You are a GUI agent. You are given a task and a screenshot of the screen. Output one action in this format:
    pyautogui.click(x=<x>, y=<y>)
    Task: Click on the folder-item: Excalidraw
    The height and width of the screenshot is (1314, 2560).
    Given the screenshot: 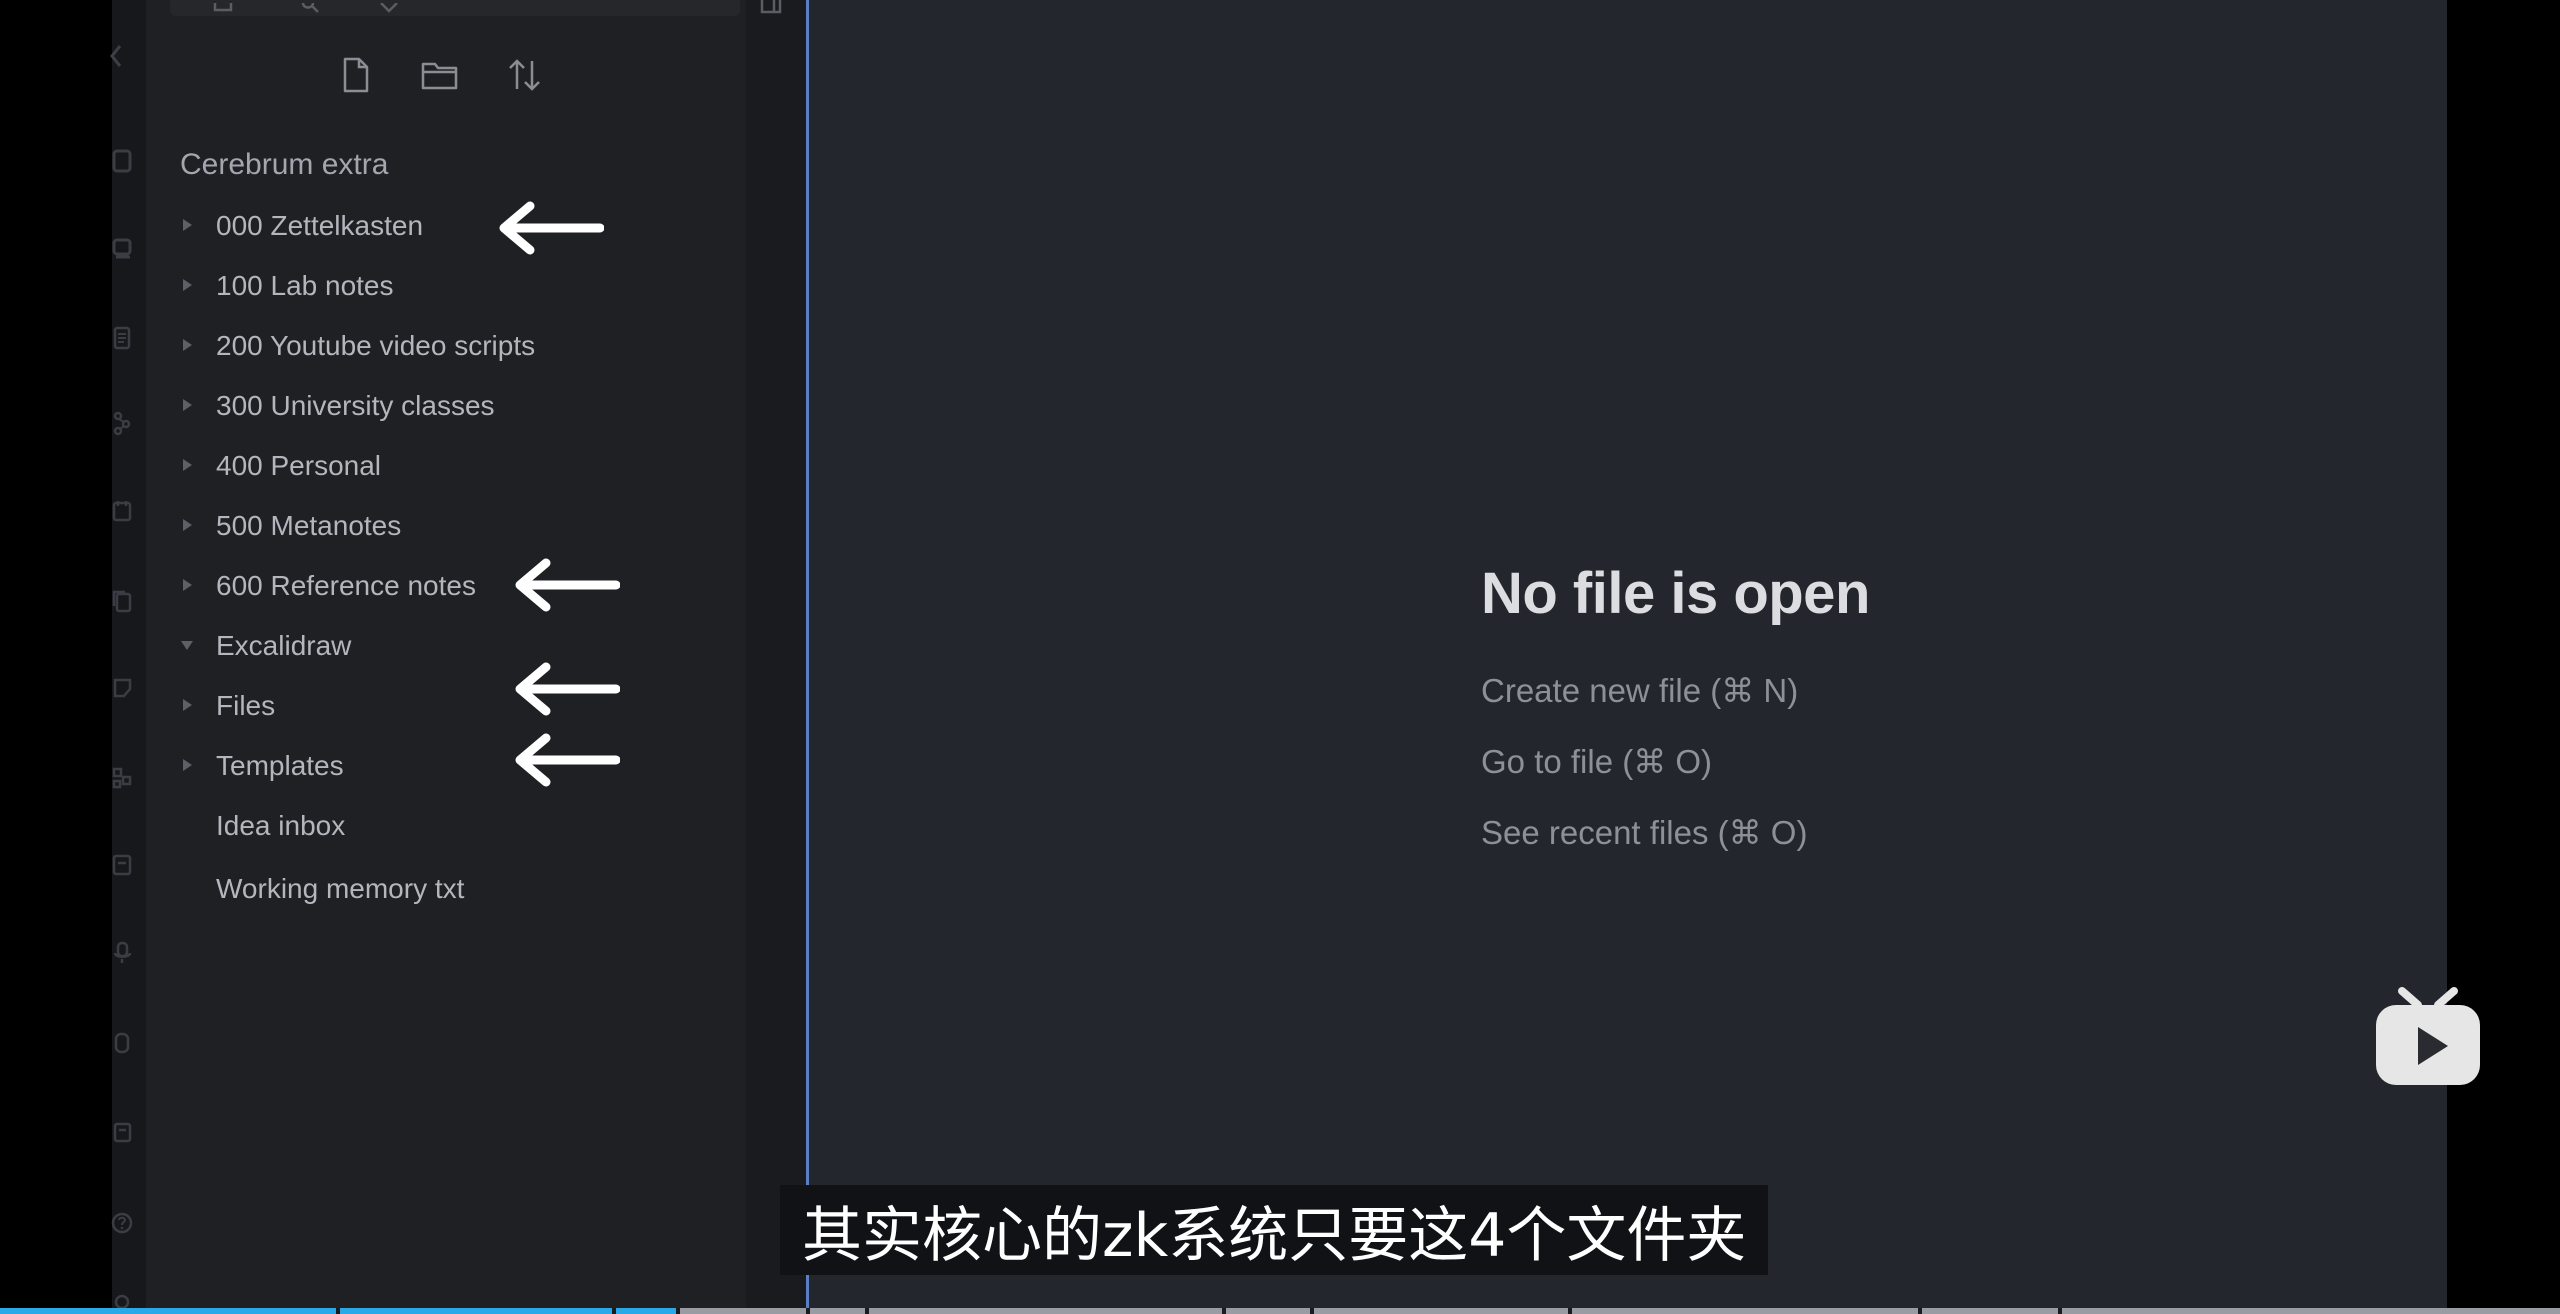 What is the action you would take?
    pyautogui.click(x=440, y=646)
    